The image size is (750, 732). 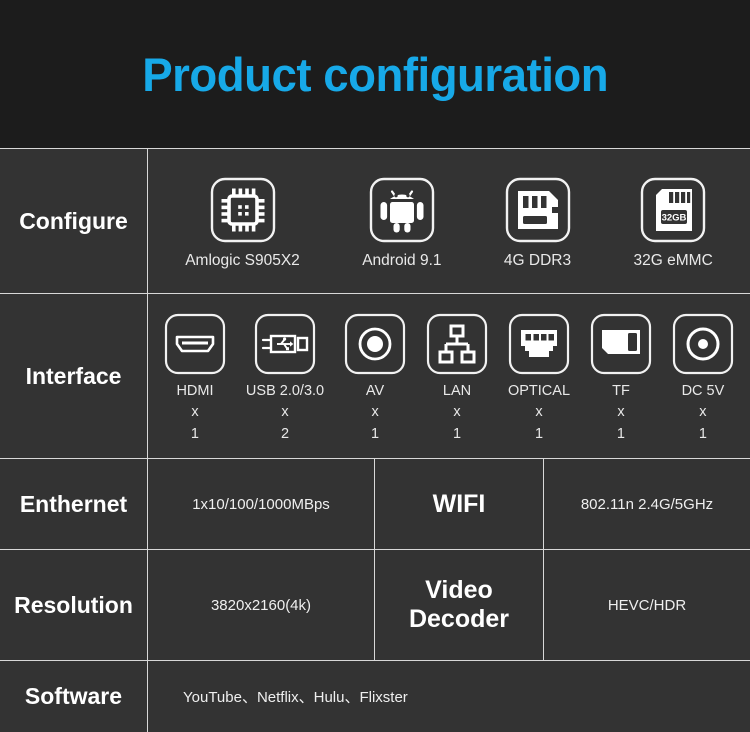 I want to click on spec-qty-usb: 2, so click(x=285, y=433).